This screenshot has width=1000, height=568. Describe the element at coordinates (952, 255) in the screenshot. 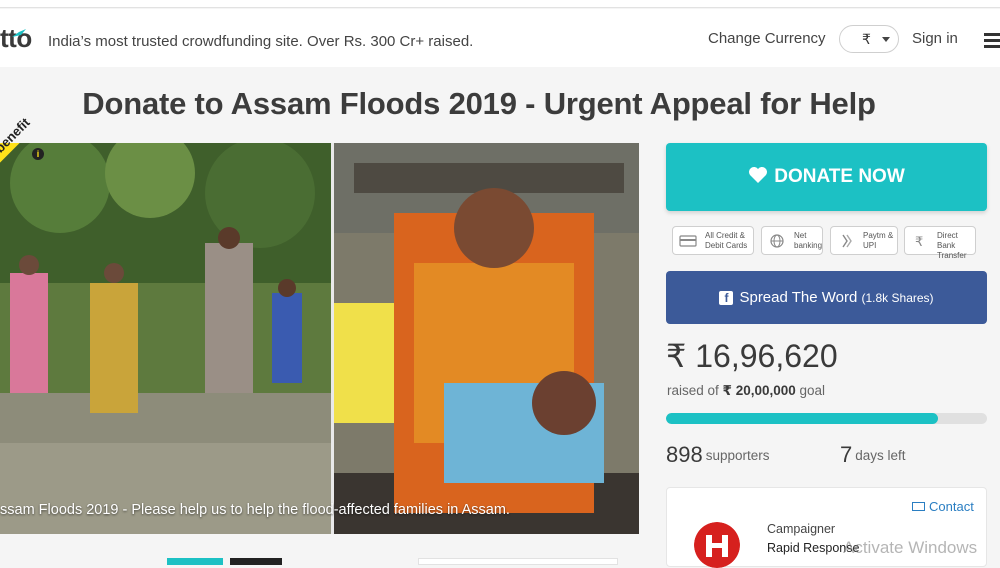

I see `payment-option-label: Transfer` at that location.